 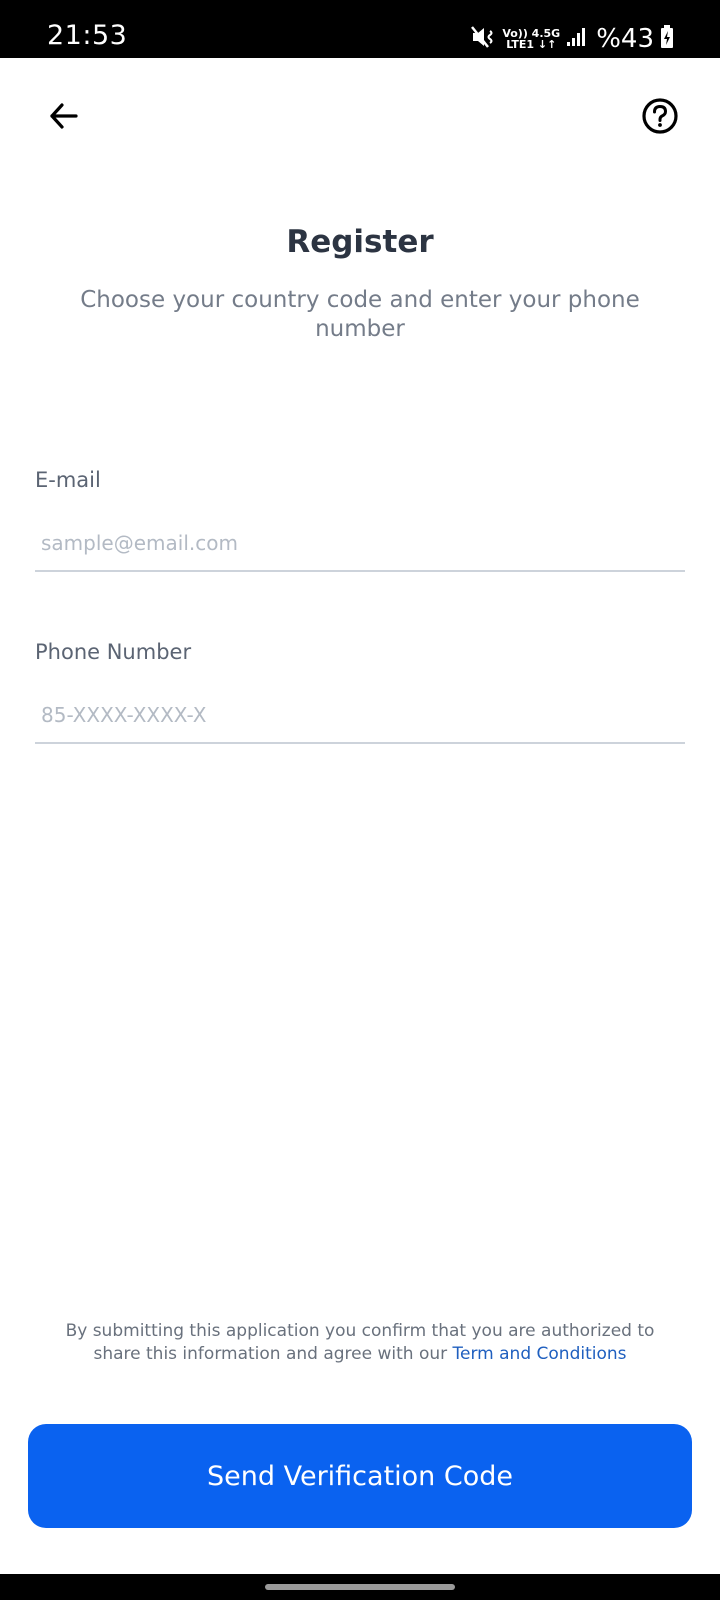 I want to click on phone-input, so click(x=360, y=716).